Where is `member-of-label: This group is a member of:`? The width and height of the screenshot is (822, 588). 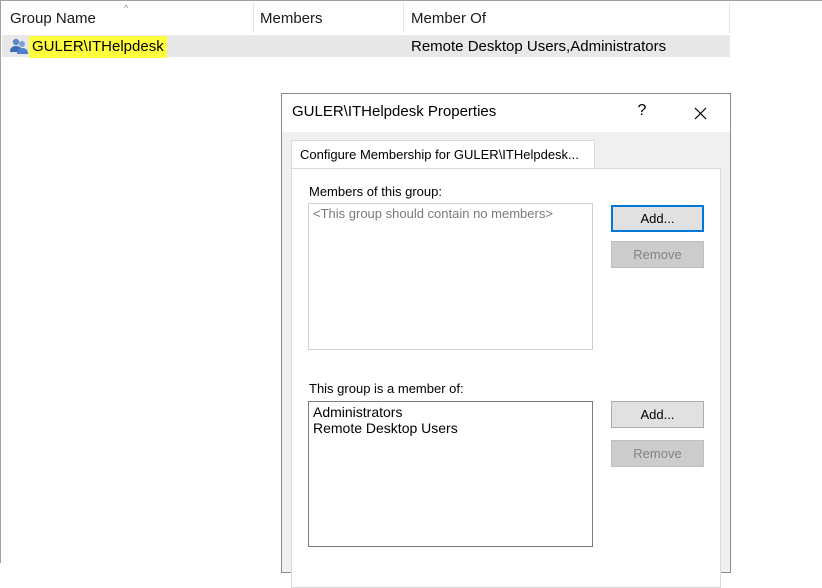
member-of-label: This group is a member of: is located at coordinates (386, 388).